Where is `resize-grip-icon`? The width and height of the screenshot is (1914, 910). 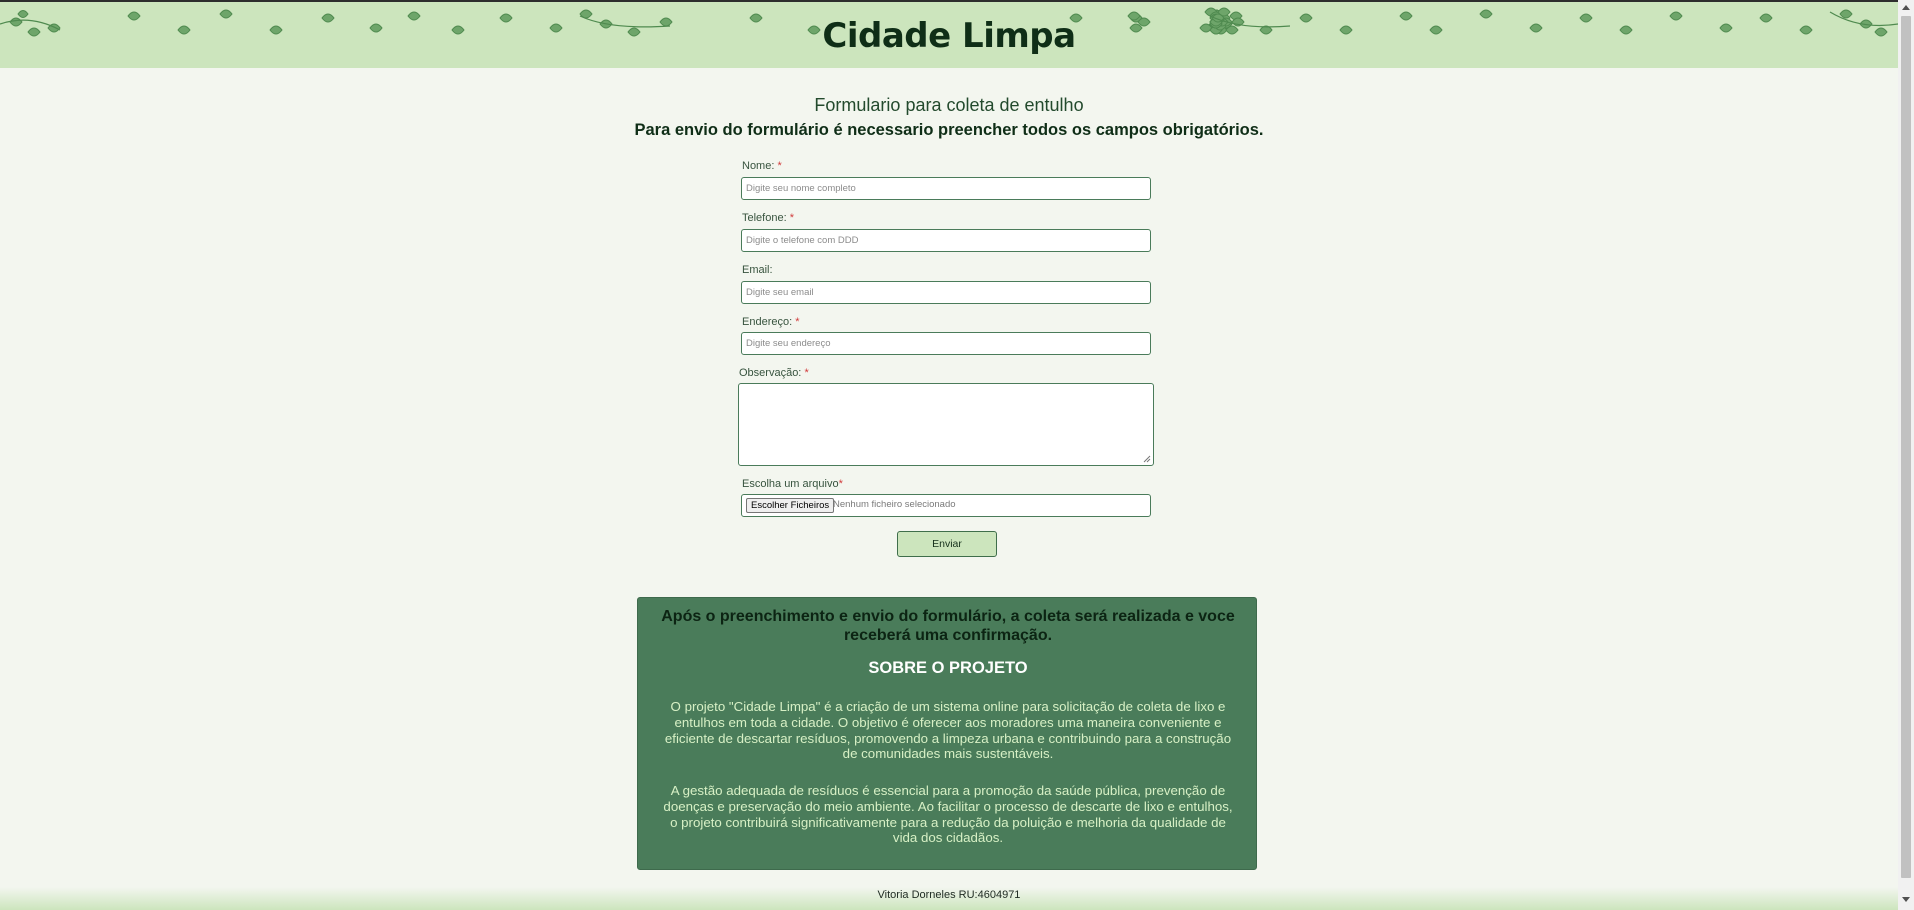 resize-grip-icon is located at coordinates (1146, 458).